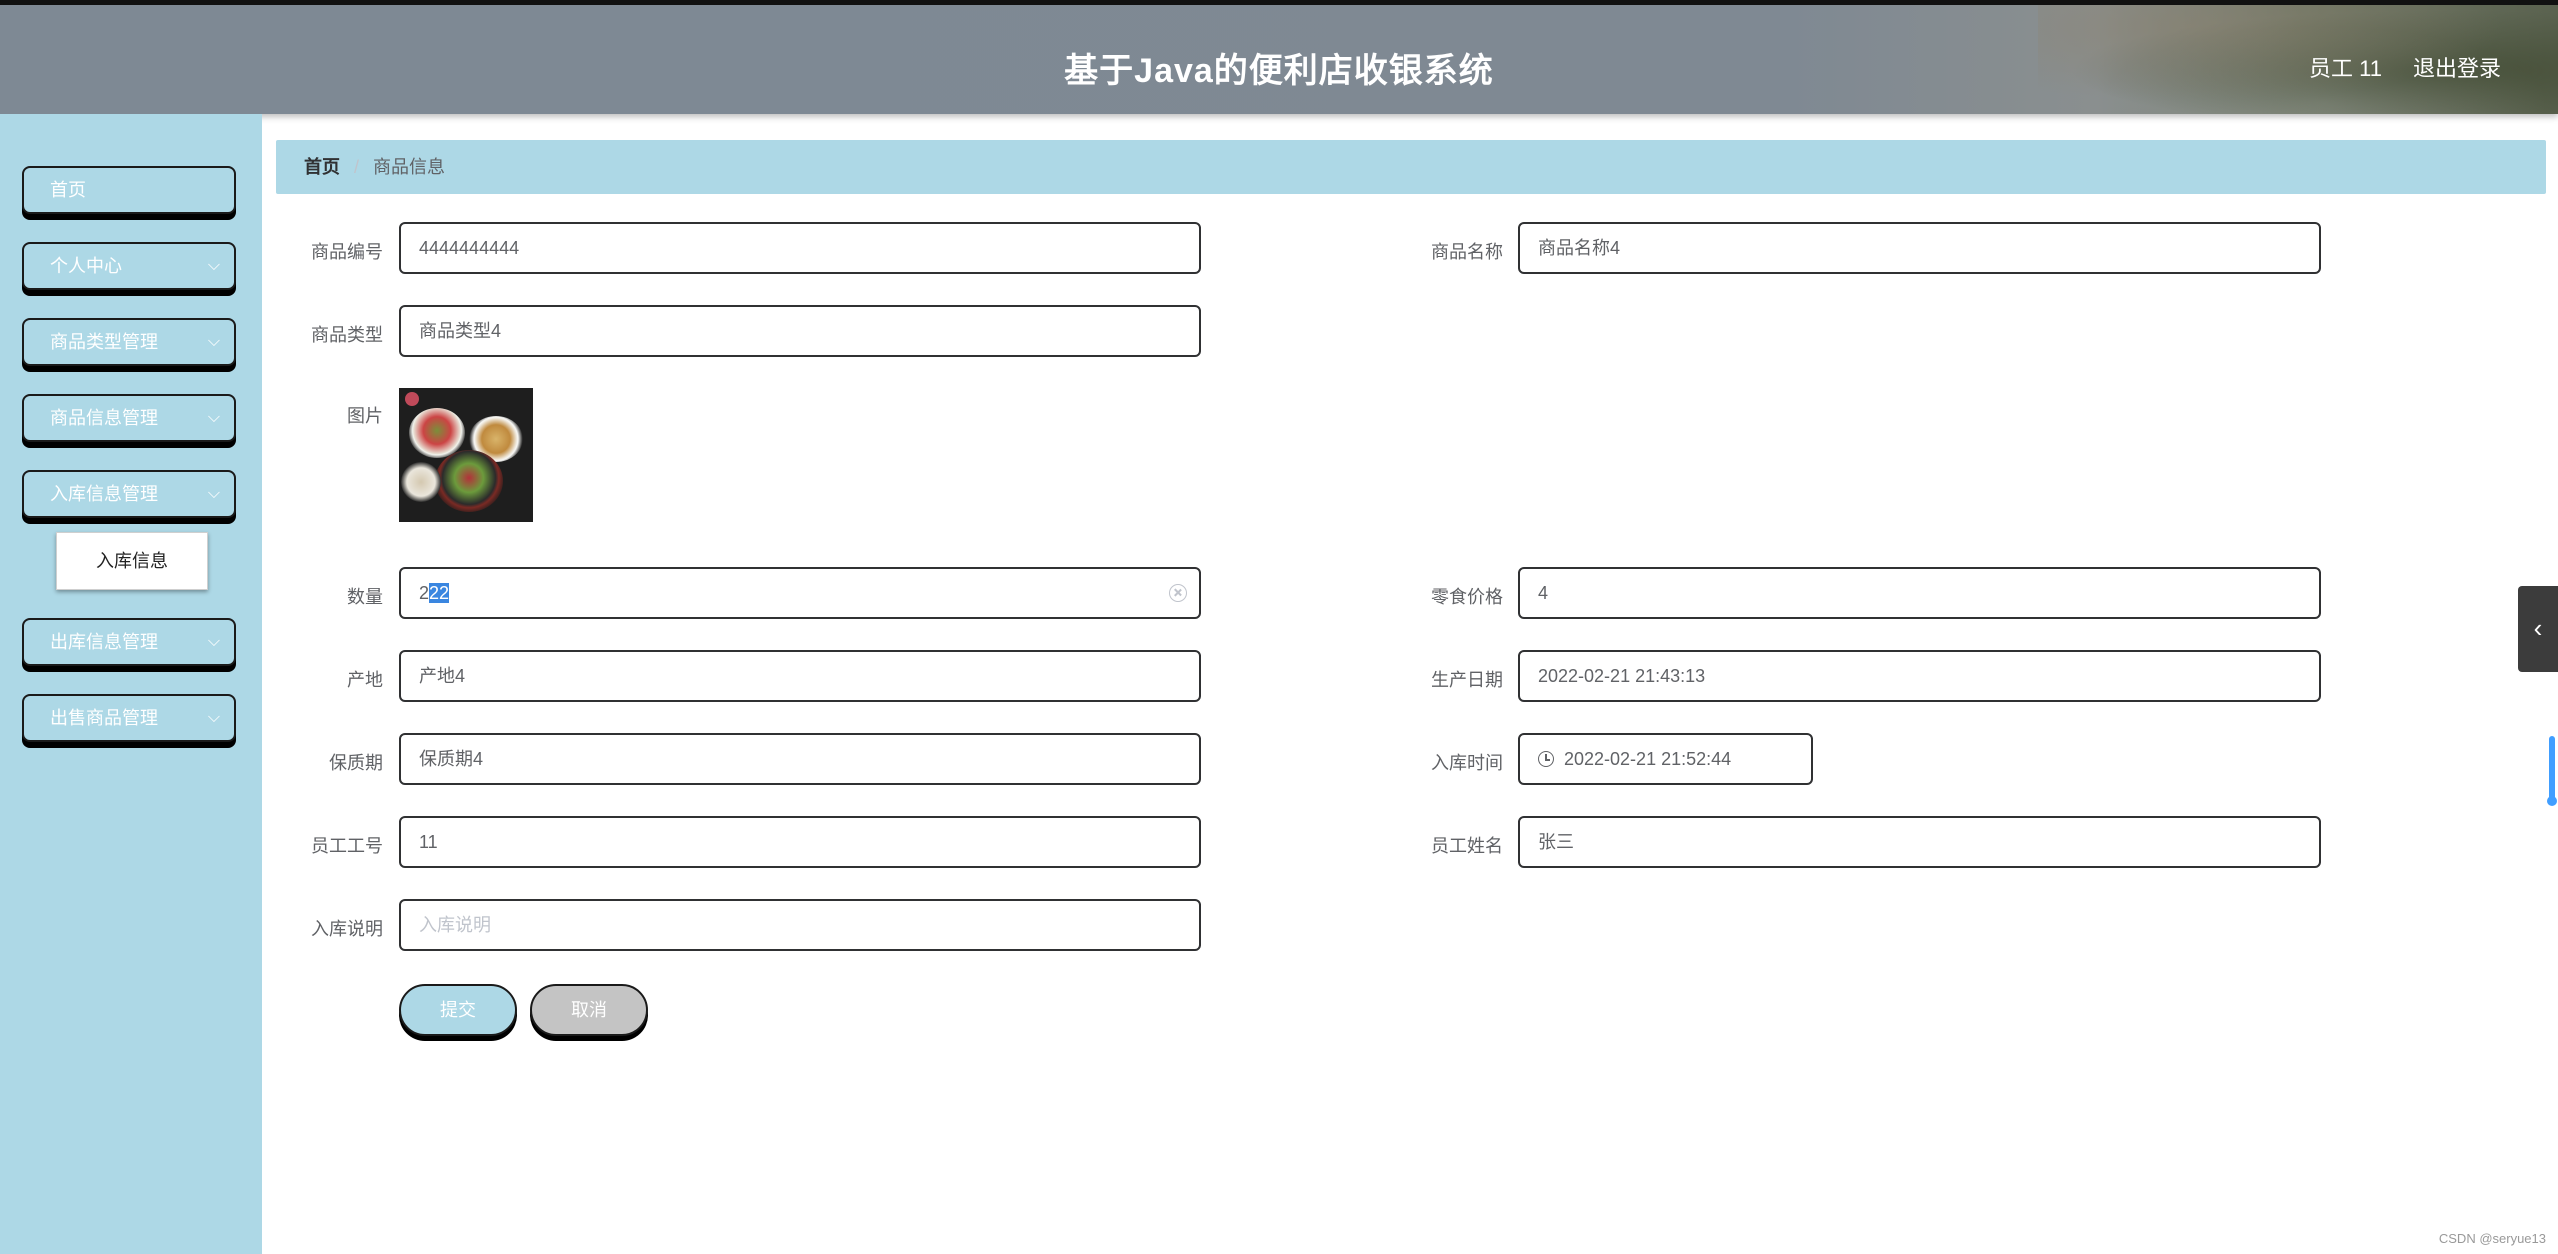  I want to click on side-panel-toggle: ‹, so click(2538, 629).